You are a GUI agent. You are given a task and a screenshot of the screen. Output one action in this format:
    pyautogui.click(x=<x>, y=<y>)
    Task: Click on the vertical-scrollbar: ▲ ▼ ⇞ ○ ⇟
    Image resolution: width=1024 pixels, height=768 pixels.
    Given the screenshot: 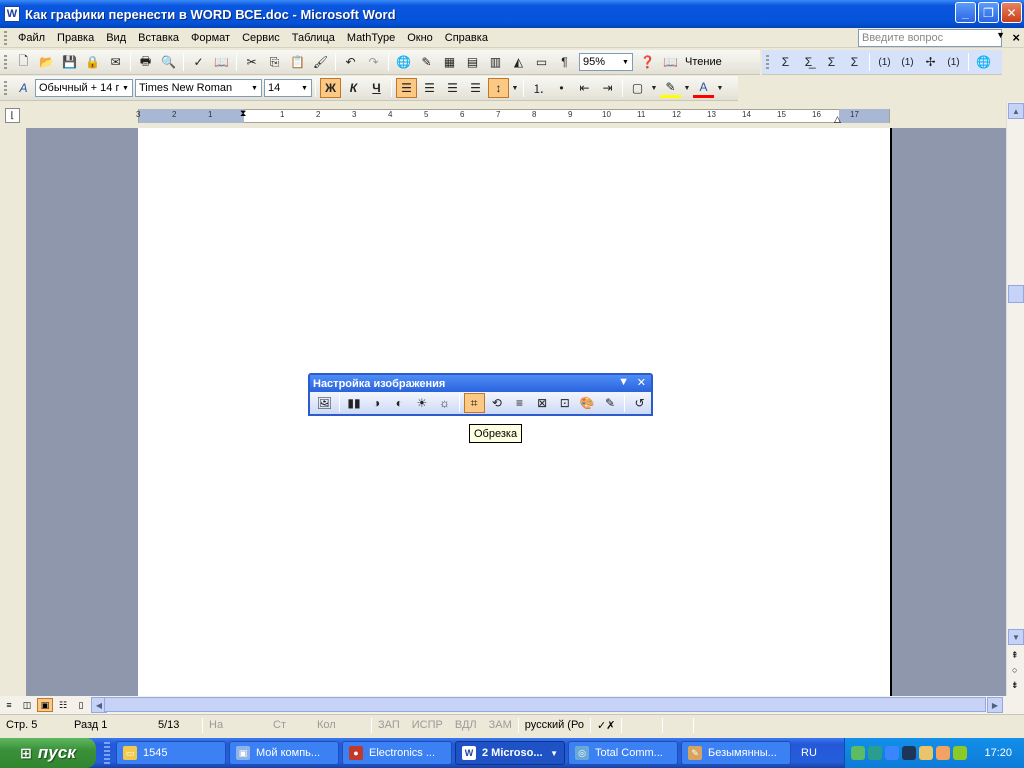 What is the action you would take?
    pyautogui.click(x=1015, y=399)
    